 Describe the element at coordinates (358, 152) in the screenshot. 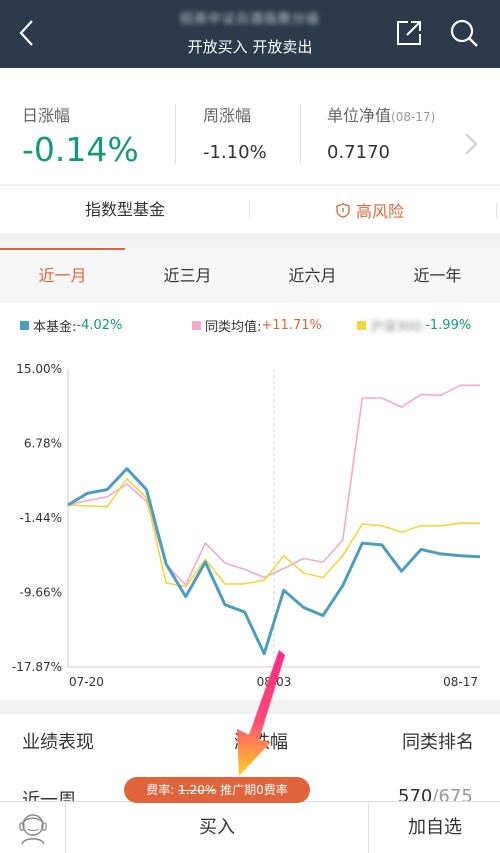

I see `nav-value: 0.7170` at that location.